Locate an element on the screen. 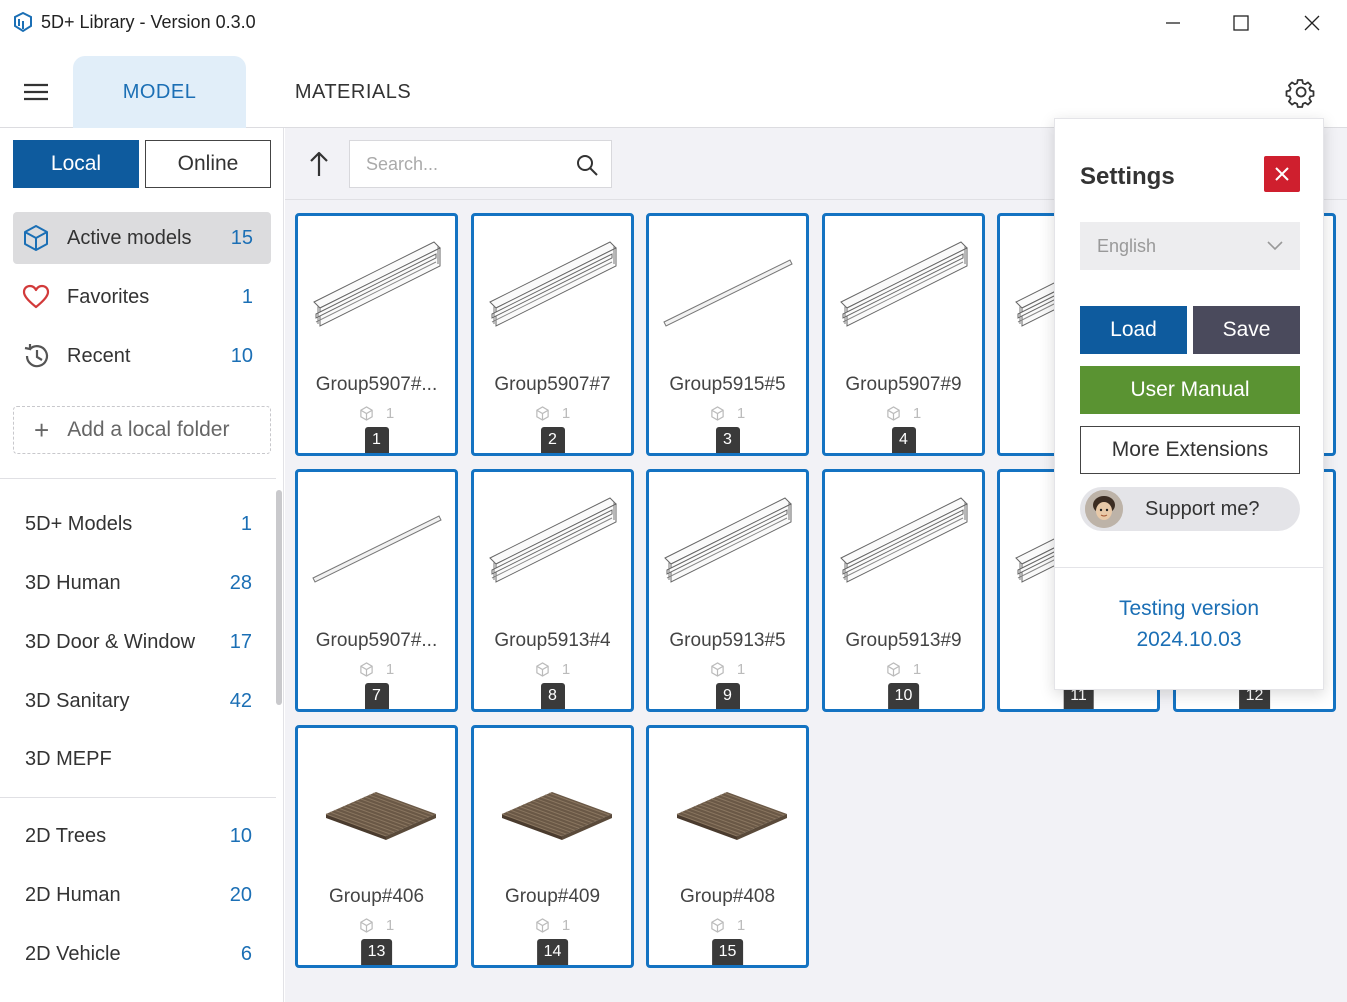 This screenshot has height=1002, width=1347. sidebar-item-favorites: Favorites 1 is located at coordinates (142, 297).